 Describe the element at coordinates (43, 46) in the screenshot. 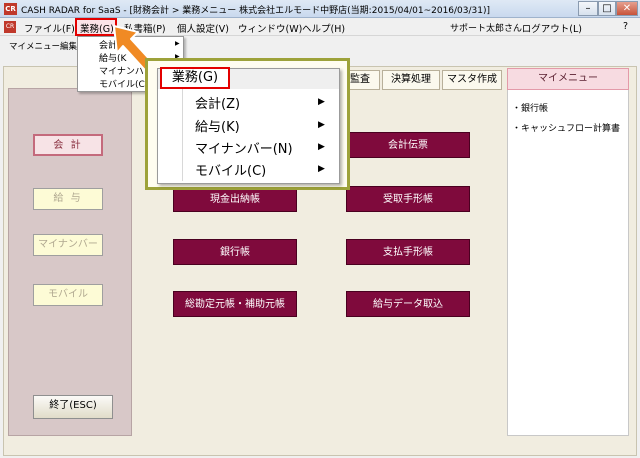

I see `mymenu-edit-label: マイメニュー編集` at that location.